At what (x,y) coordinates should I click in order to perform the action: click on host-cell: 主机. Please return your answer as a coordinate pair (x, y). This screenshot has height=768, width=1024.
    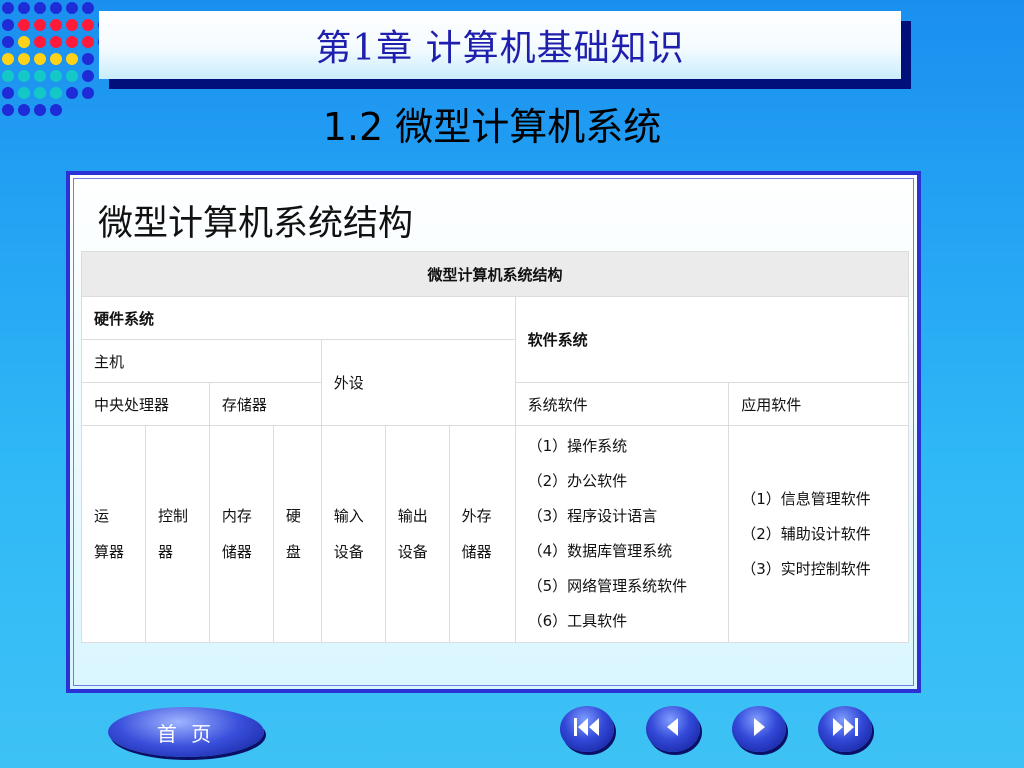
    Looking at the image, I should click on (201, 361).